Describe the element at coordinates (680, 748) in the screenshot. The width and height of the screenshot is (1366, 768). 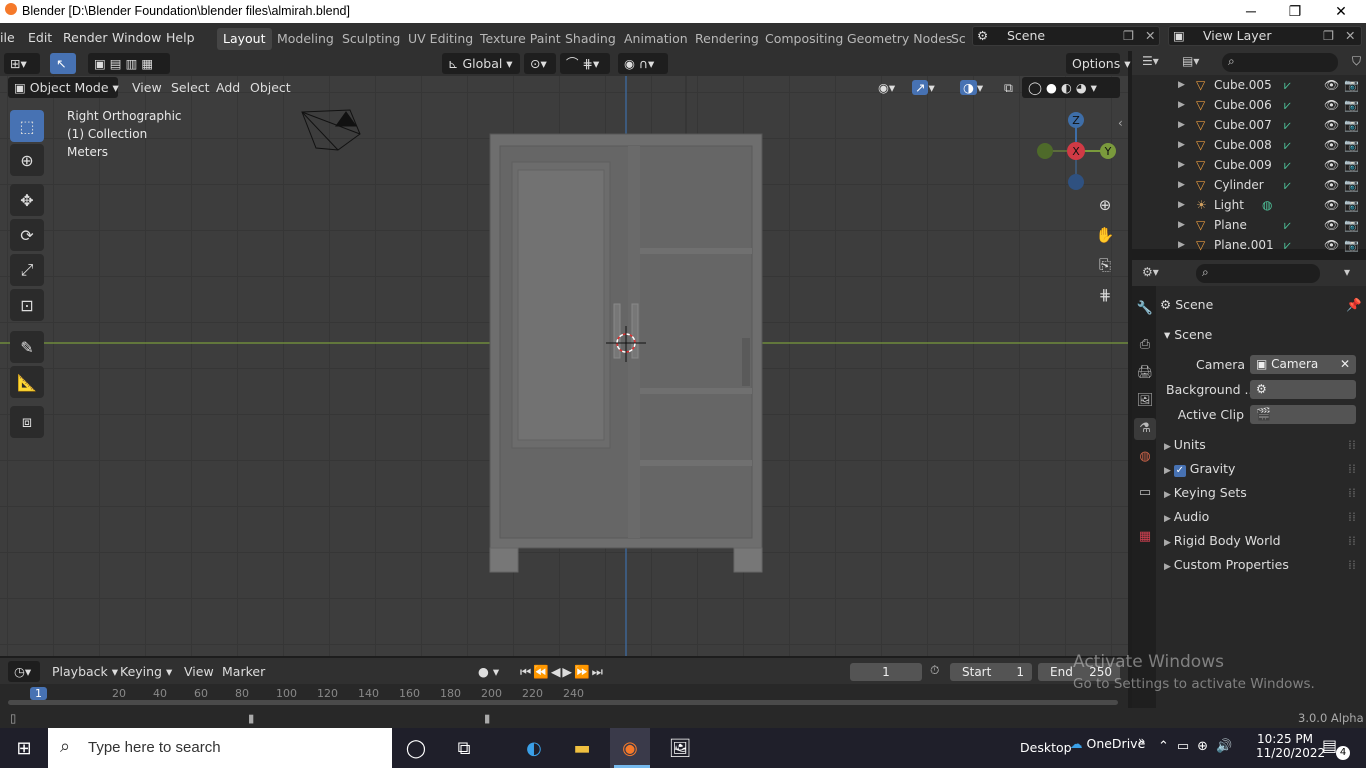
I see `photos-icon: 🖼` at that location.